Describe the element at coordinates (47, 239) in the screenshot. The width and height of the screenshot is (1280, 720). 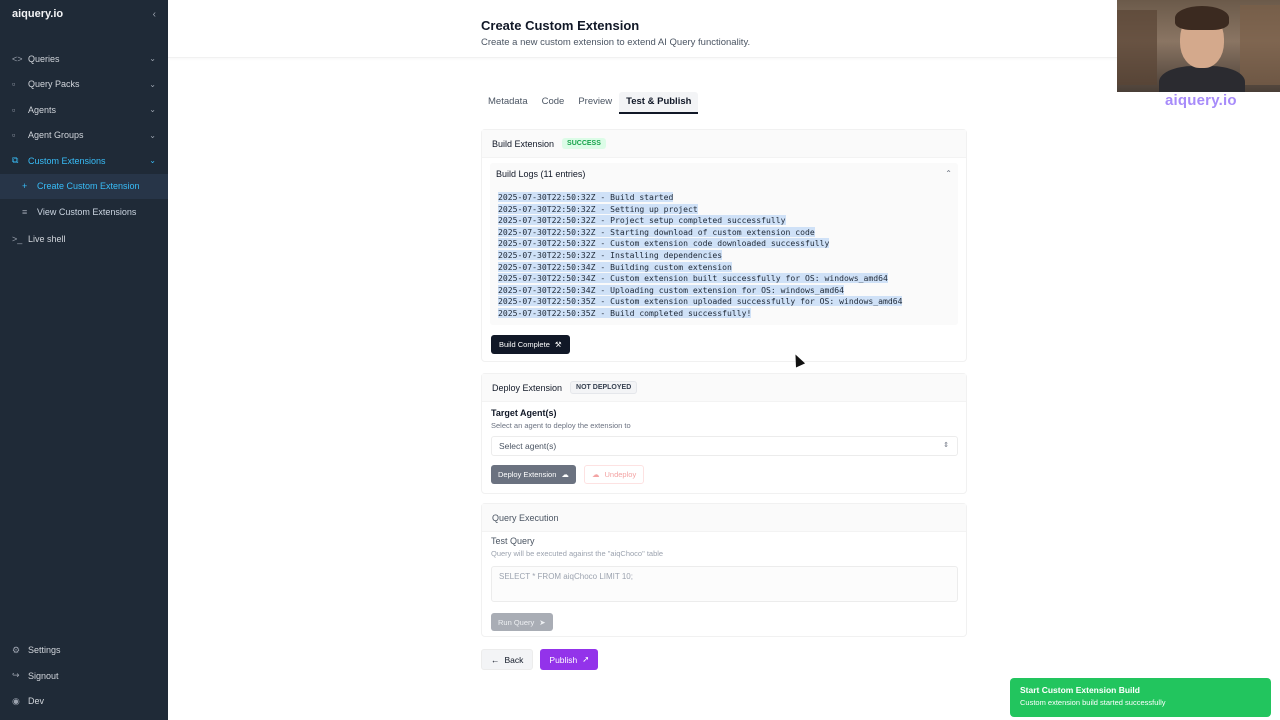
I see `sidebar-item-label: Live shell` at that location.